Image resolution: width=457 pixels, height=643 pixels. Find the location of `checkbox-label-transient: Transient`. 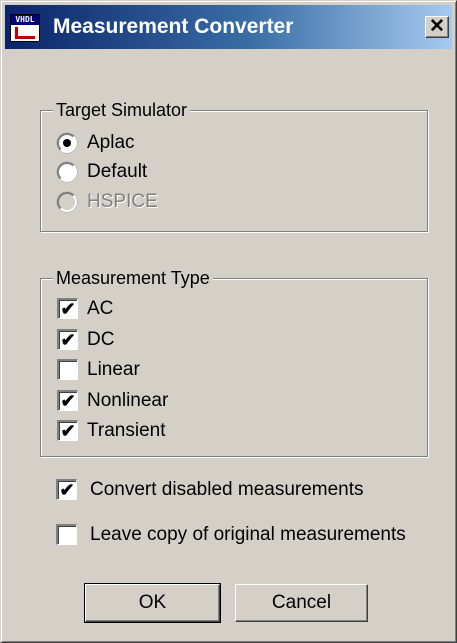

checkbox-label-transient: Transient is located at coordinates (126, 430).